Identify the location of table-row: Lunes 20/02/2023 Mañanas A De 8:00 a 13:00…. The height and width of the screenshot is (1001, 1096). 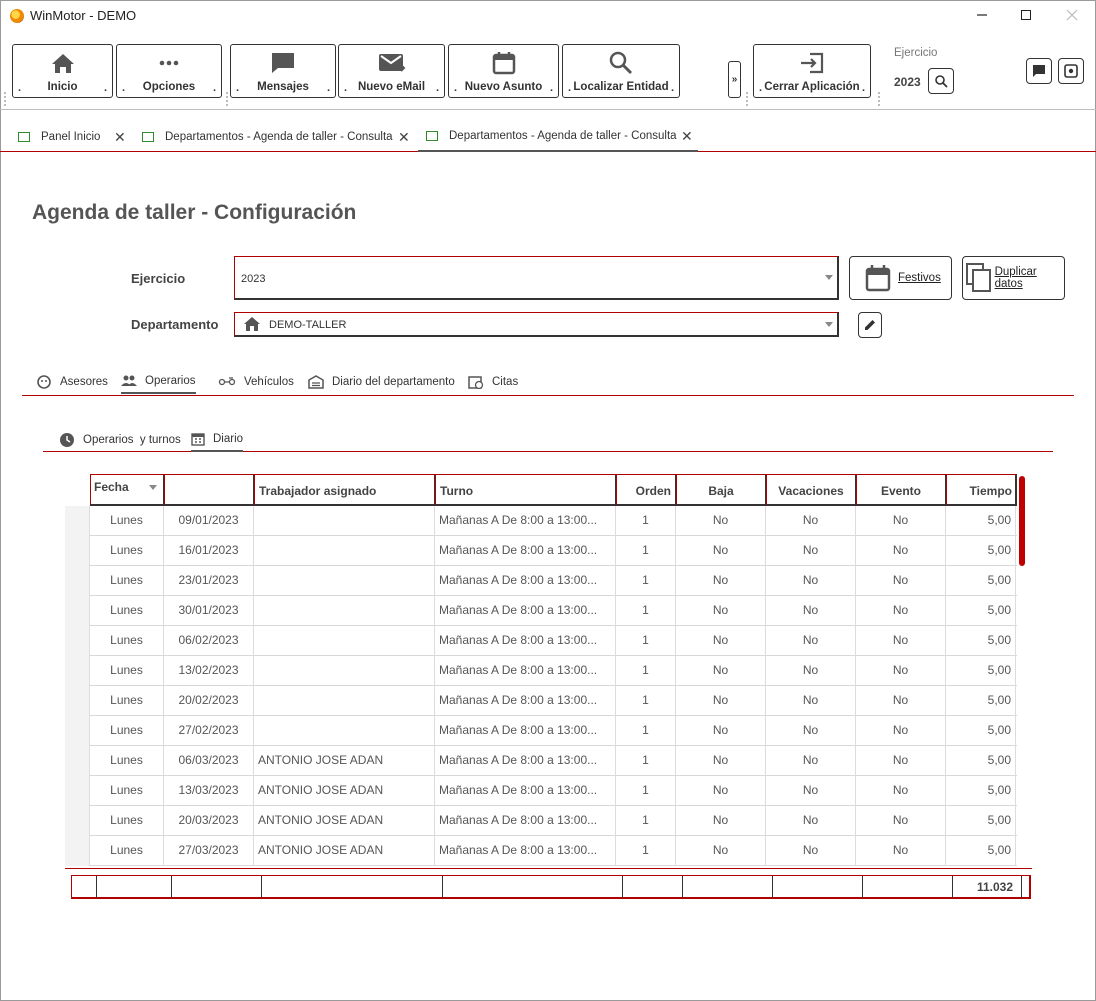
(541, 701).